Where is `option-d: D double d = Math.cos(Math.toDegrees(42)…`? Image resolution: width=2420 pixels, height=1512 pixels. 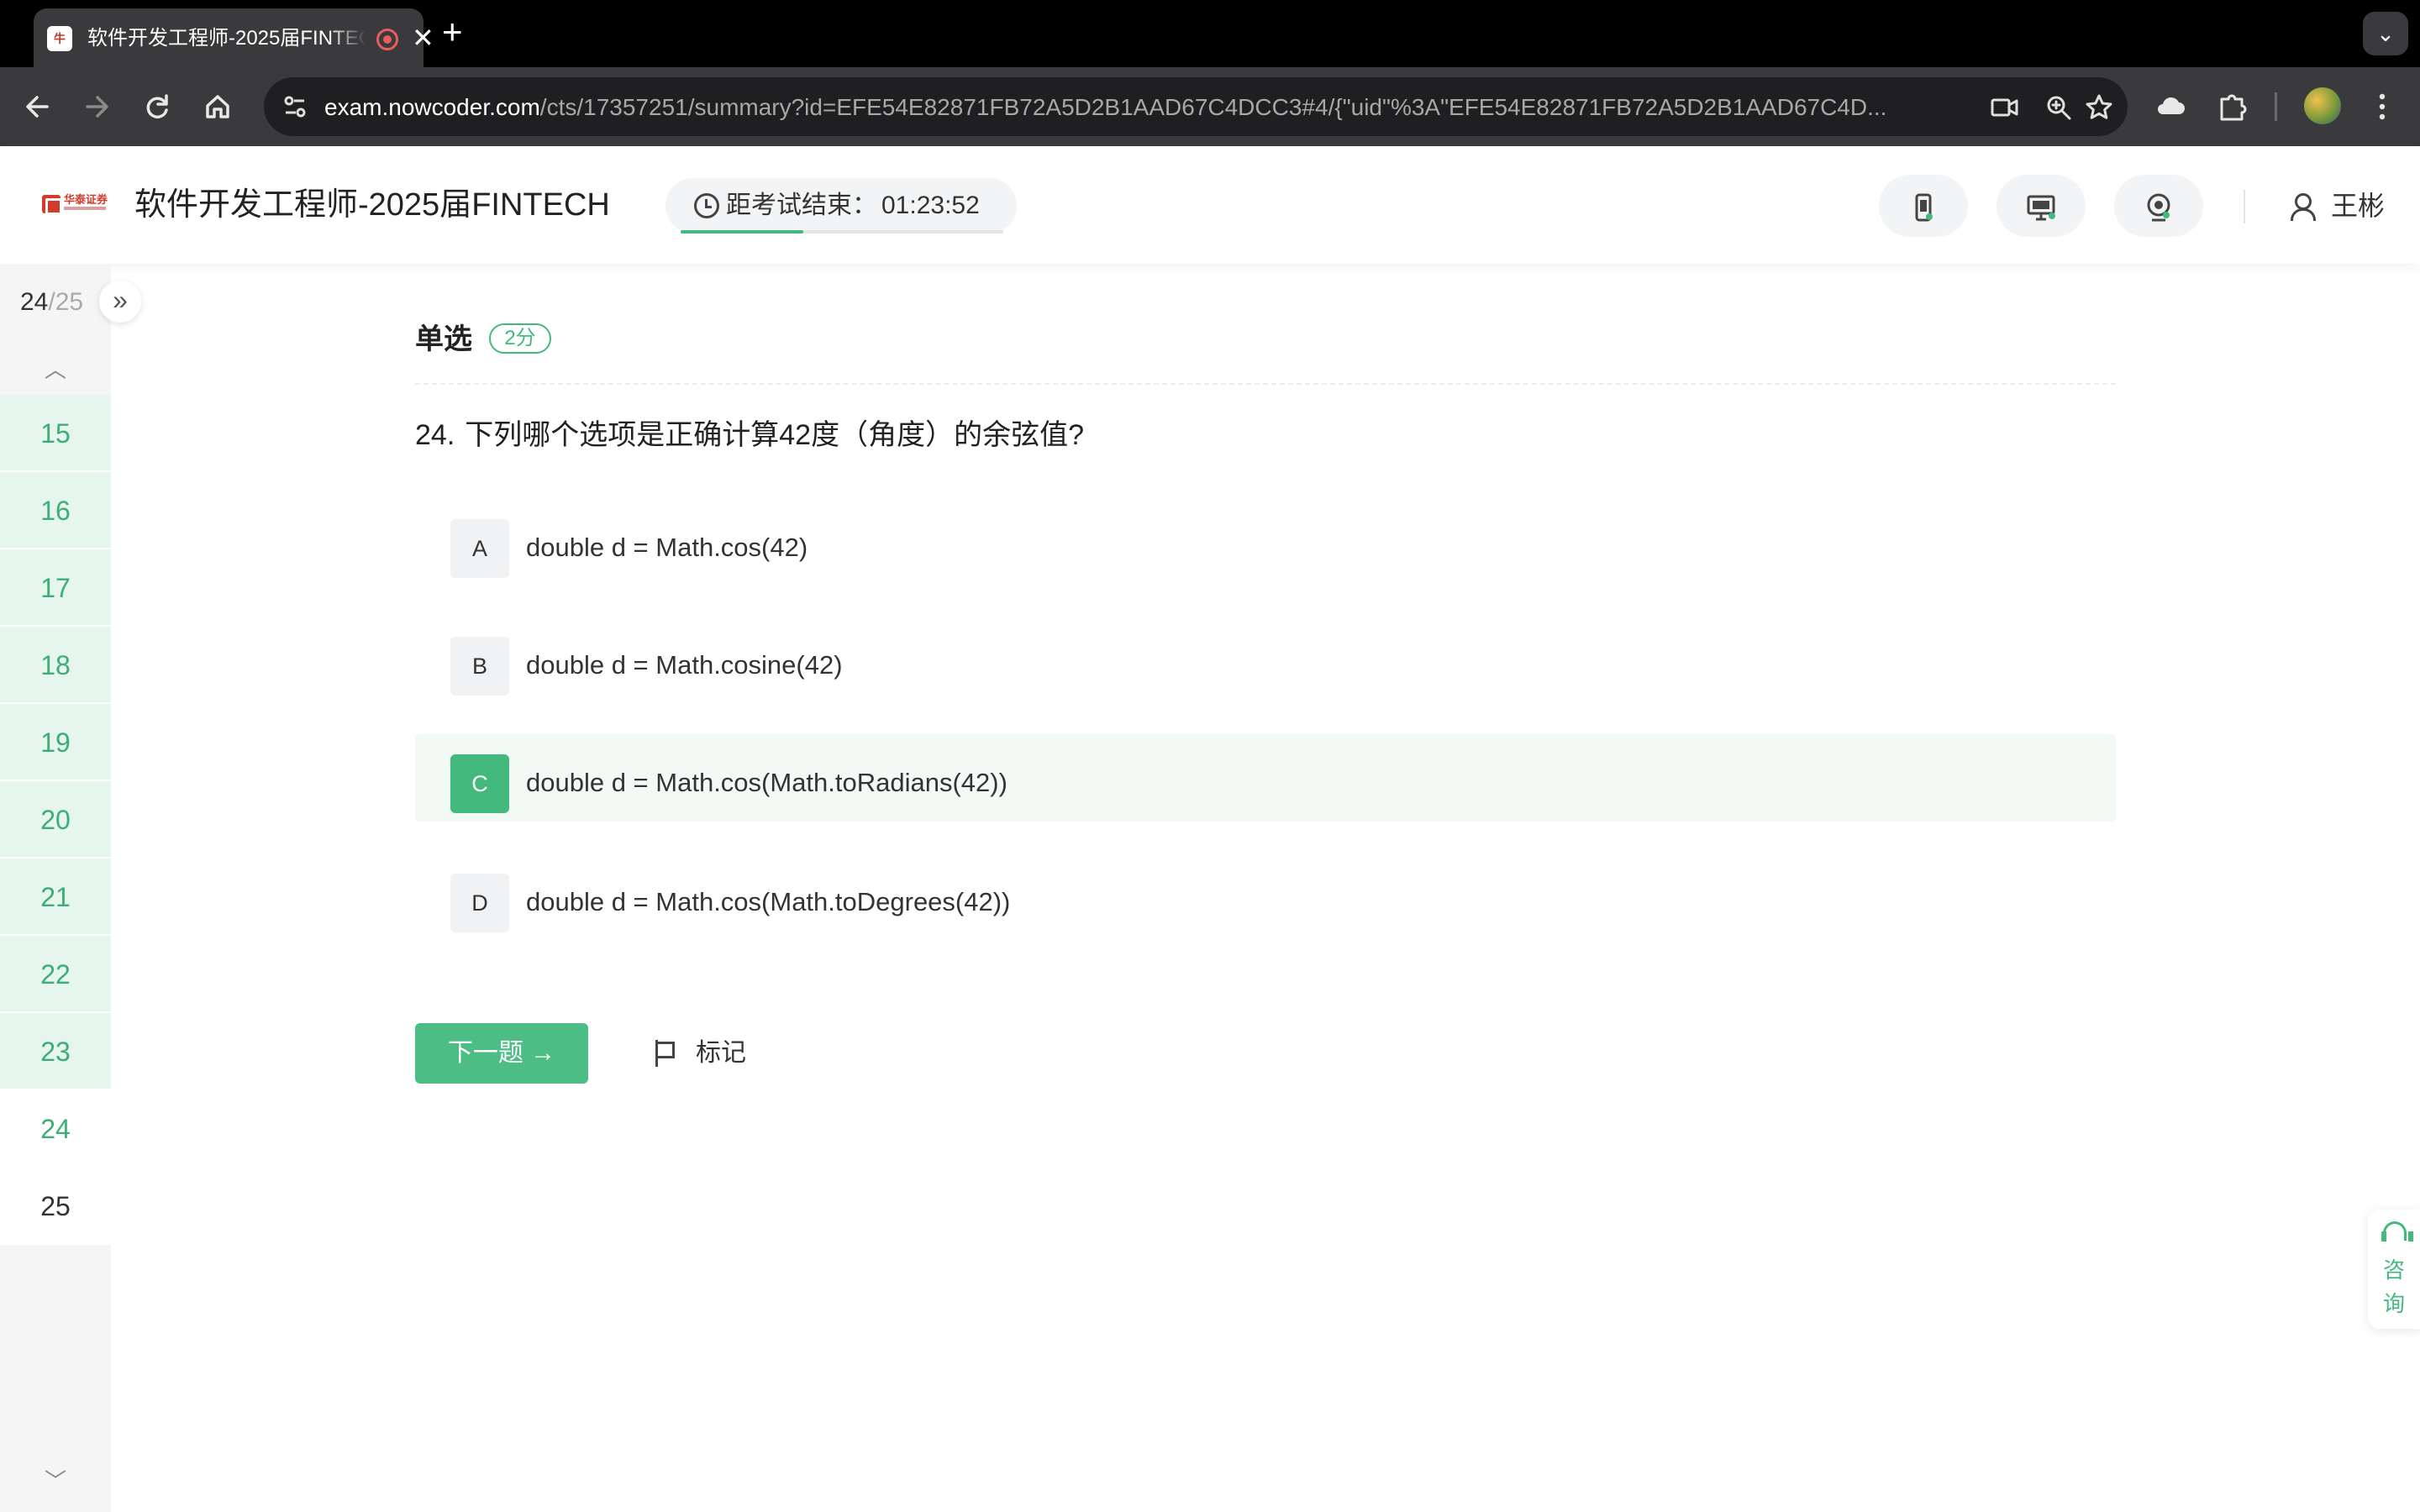 option-d: D double d = Math.cos(Math.toDegrees(42)… is located at coordinates (1265, 897).